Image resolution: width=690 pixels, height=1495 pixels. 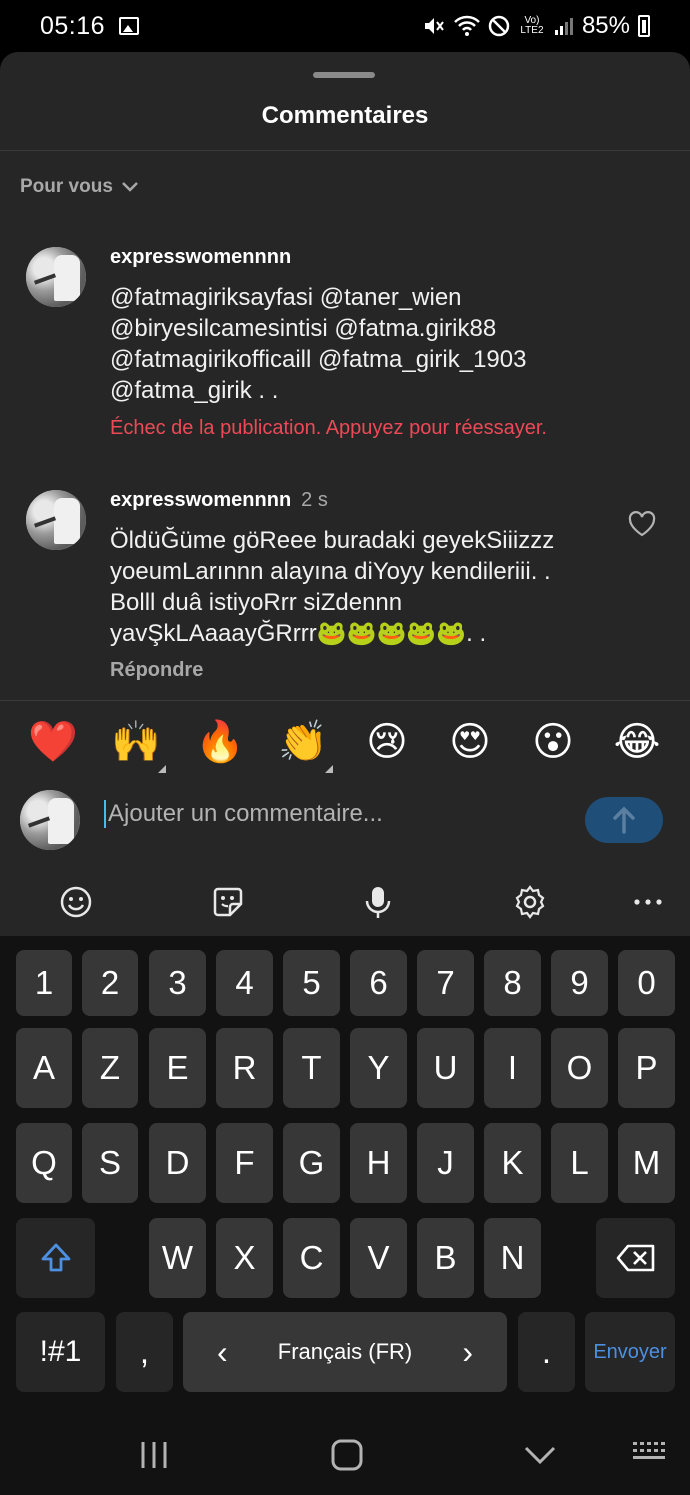 What do you see at coordinates (579, 1068) in the screenshot?
I see `key-o: O` at bounding box center [579, 1068].